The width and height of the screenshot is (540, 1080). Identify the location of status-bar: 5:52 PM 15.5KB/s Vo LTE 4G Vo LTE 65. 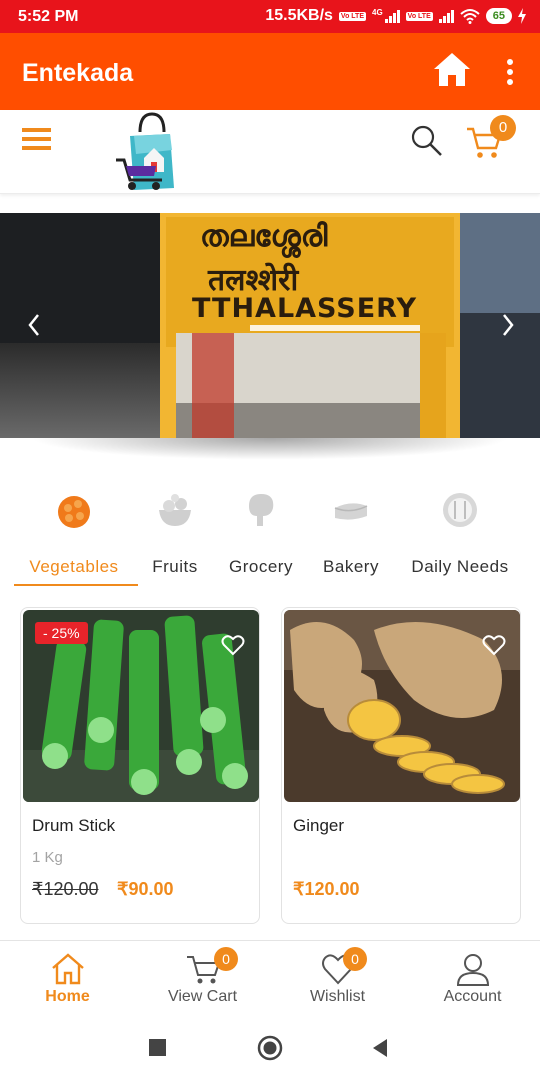
(270, 16).